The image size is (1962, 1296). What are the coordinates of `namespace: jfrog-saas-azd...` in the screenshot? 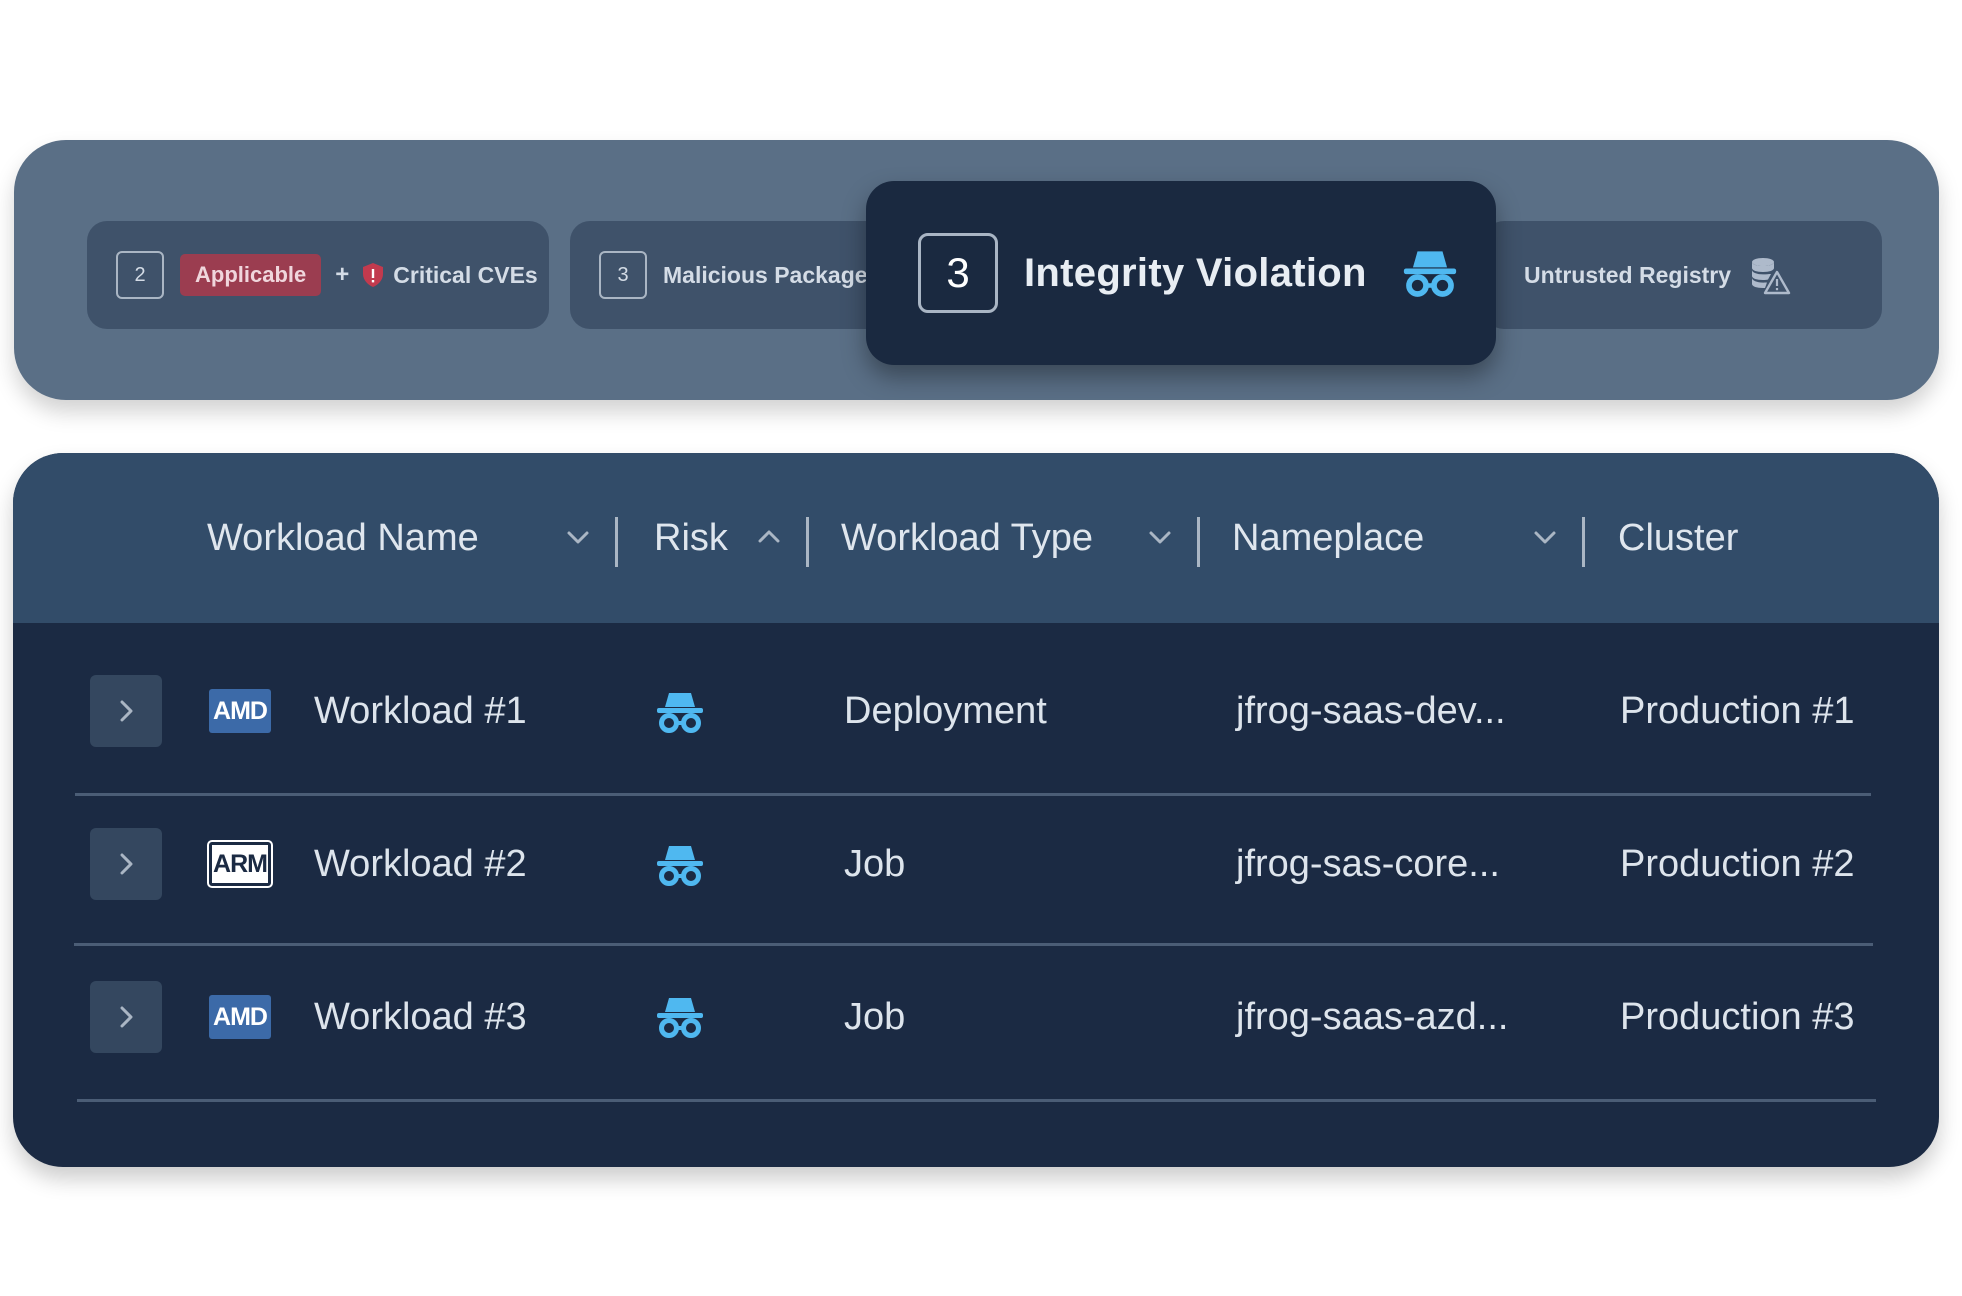 It's located at (1372, 1017).